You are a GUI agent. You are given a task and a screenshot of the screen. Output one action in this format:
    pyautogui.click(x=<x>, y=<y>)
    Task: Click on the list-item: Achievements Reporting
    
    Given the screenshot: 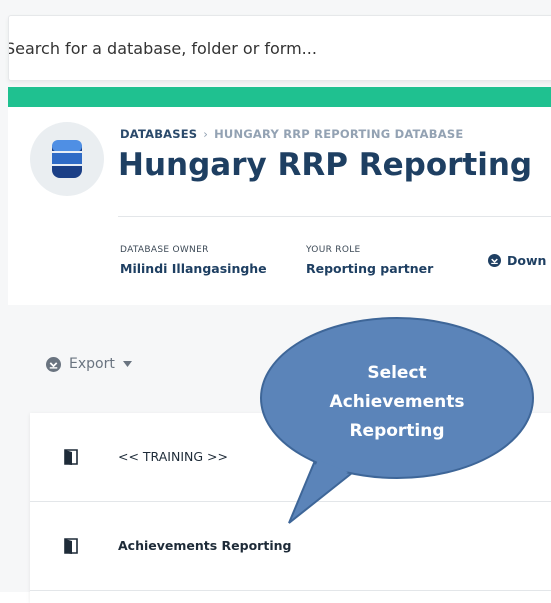 What is the action you would take?
    pyautogui.click(x=290, y=546)
    